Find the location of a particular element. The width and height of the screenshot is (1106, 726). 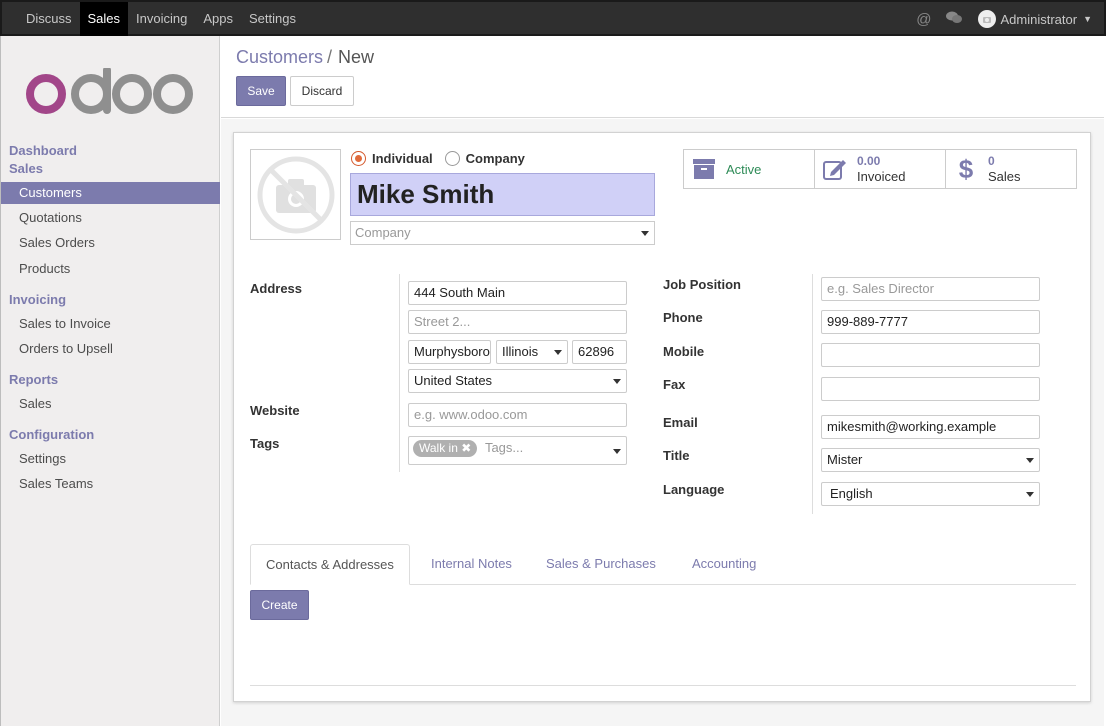

radio-individual is located at coordinates (358, 158).